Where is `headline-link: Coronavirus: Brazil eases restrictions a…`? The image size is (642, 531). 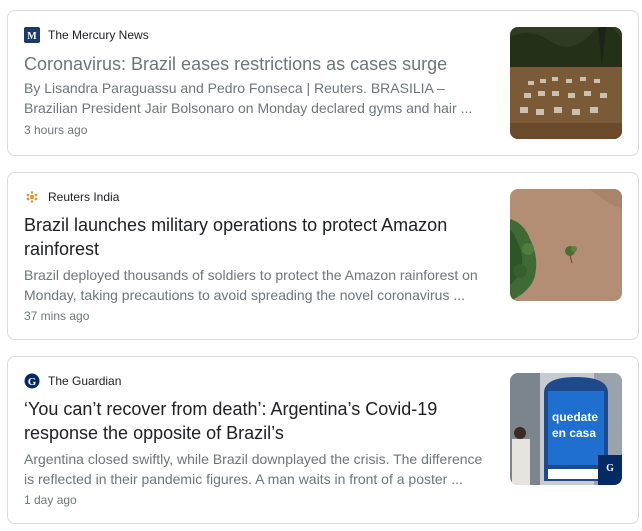
headline-link: Coronavirus: Brazil eases restrictions a… is located at coordinates (259, 64).